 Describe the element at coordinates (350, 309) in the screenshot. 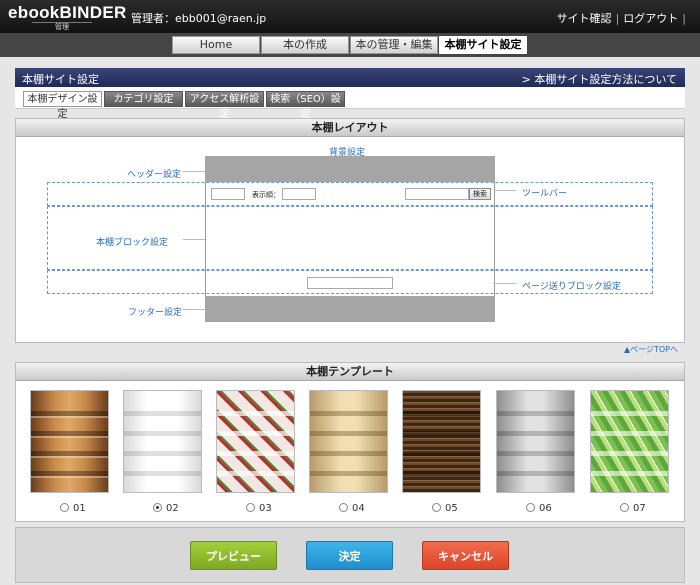

I see `footer-block` at that location.